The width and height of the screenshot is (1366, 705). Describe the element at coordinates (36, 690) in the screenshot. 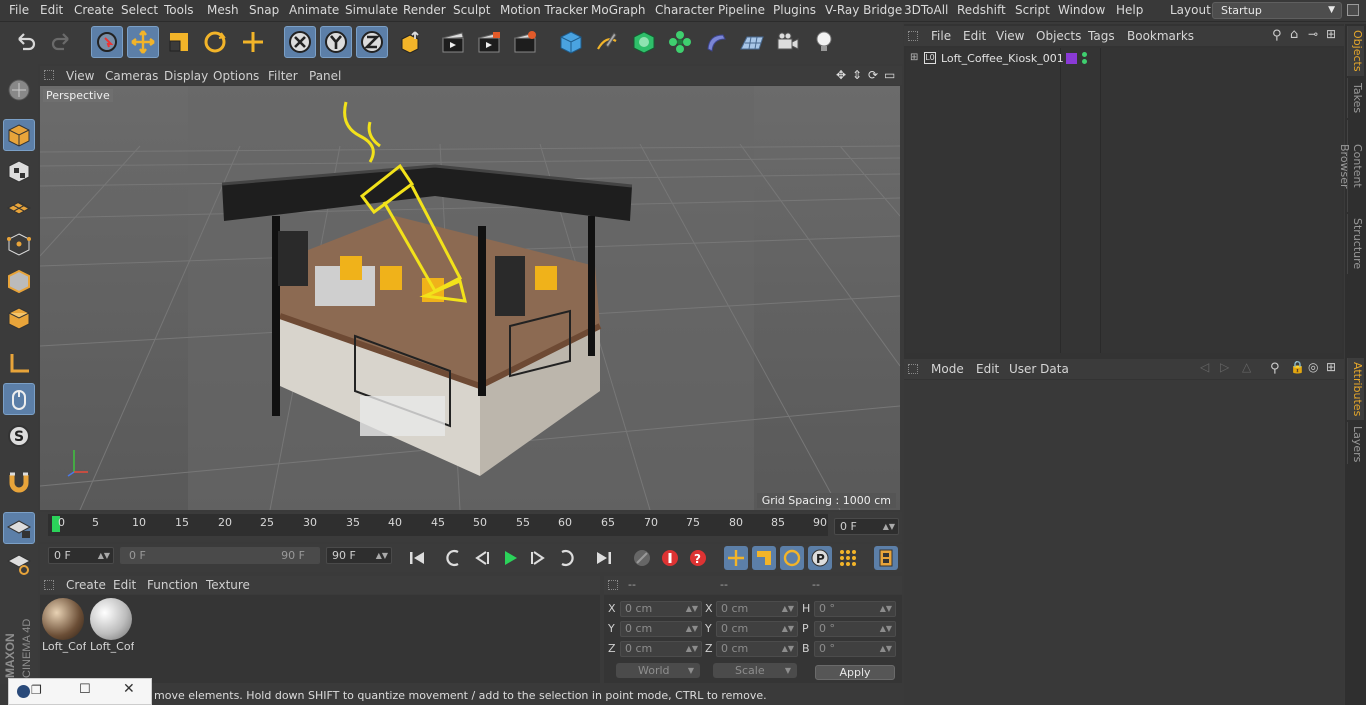

I see `restore-icon: ❐` at that location.